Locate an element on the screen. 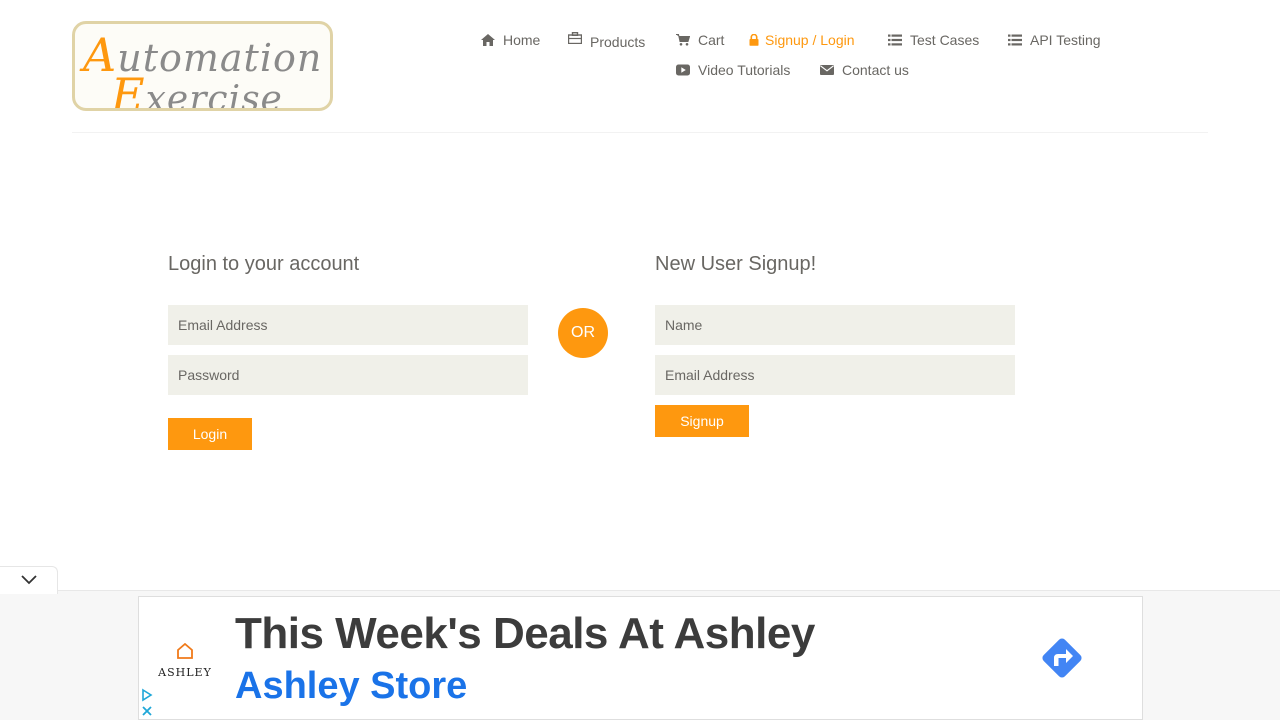 The width and height of the screenshot is (1280, 720). nav-test-cases: Test Cases is located at coordinates (933, 40).